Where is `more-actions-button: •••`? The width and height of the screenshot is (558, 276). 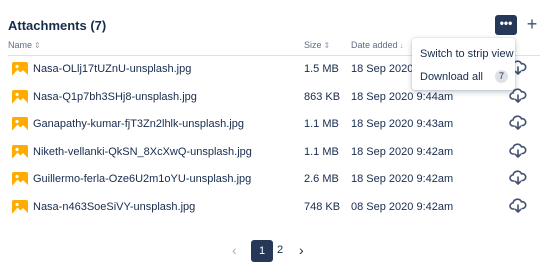 more-actions-button: ••• is located at coordinates (506, 25).